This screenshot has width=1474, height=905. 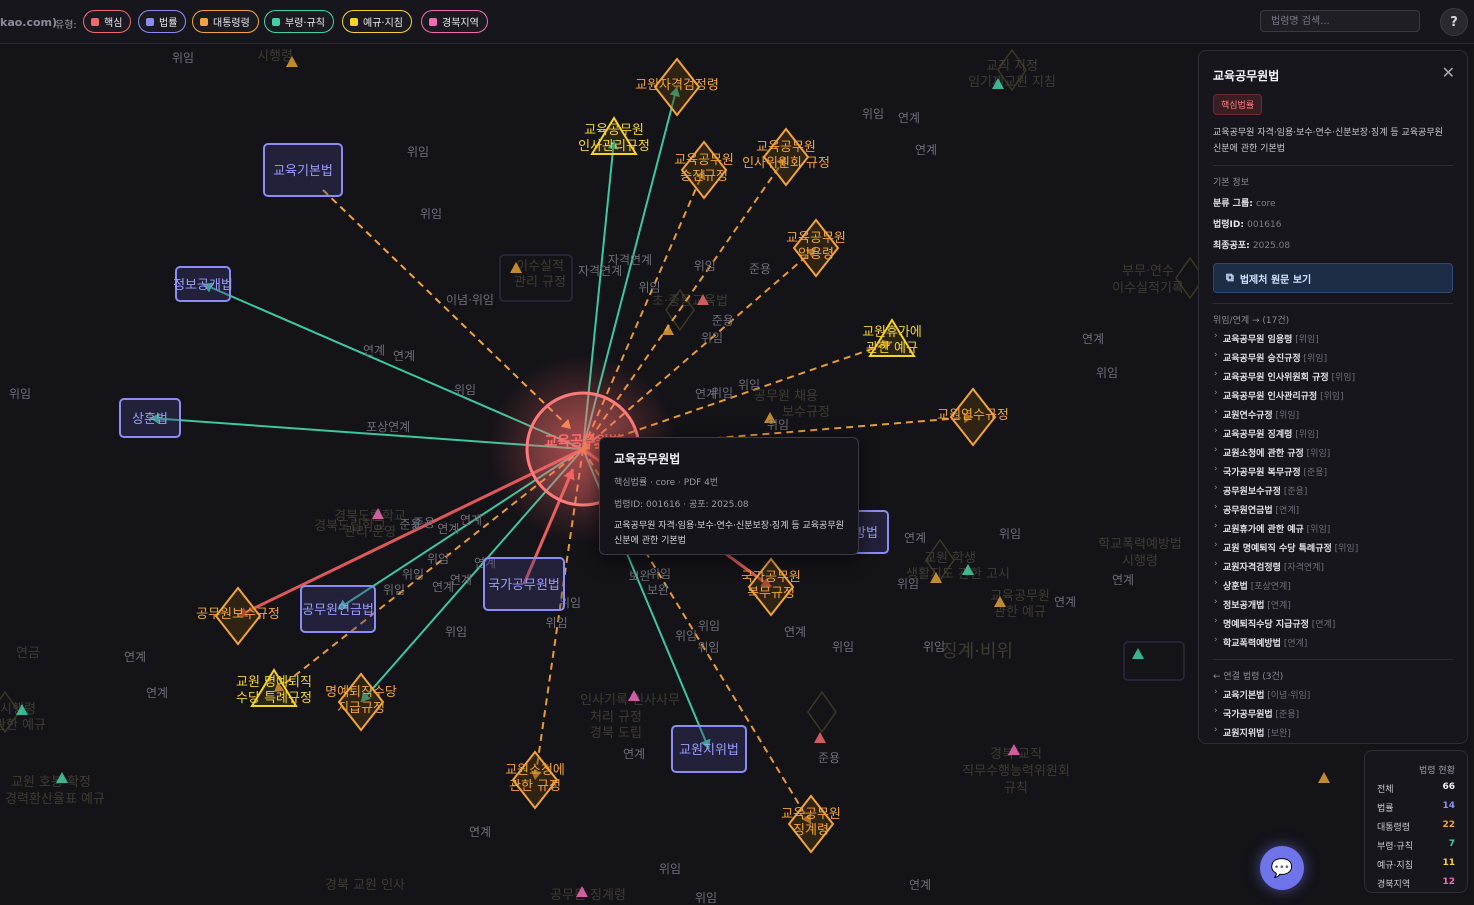 What do you see at coordinates (361, 708) in the screenshot?
I see `decree-node-label: 지급규정` at bounding box center [361, 708].